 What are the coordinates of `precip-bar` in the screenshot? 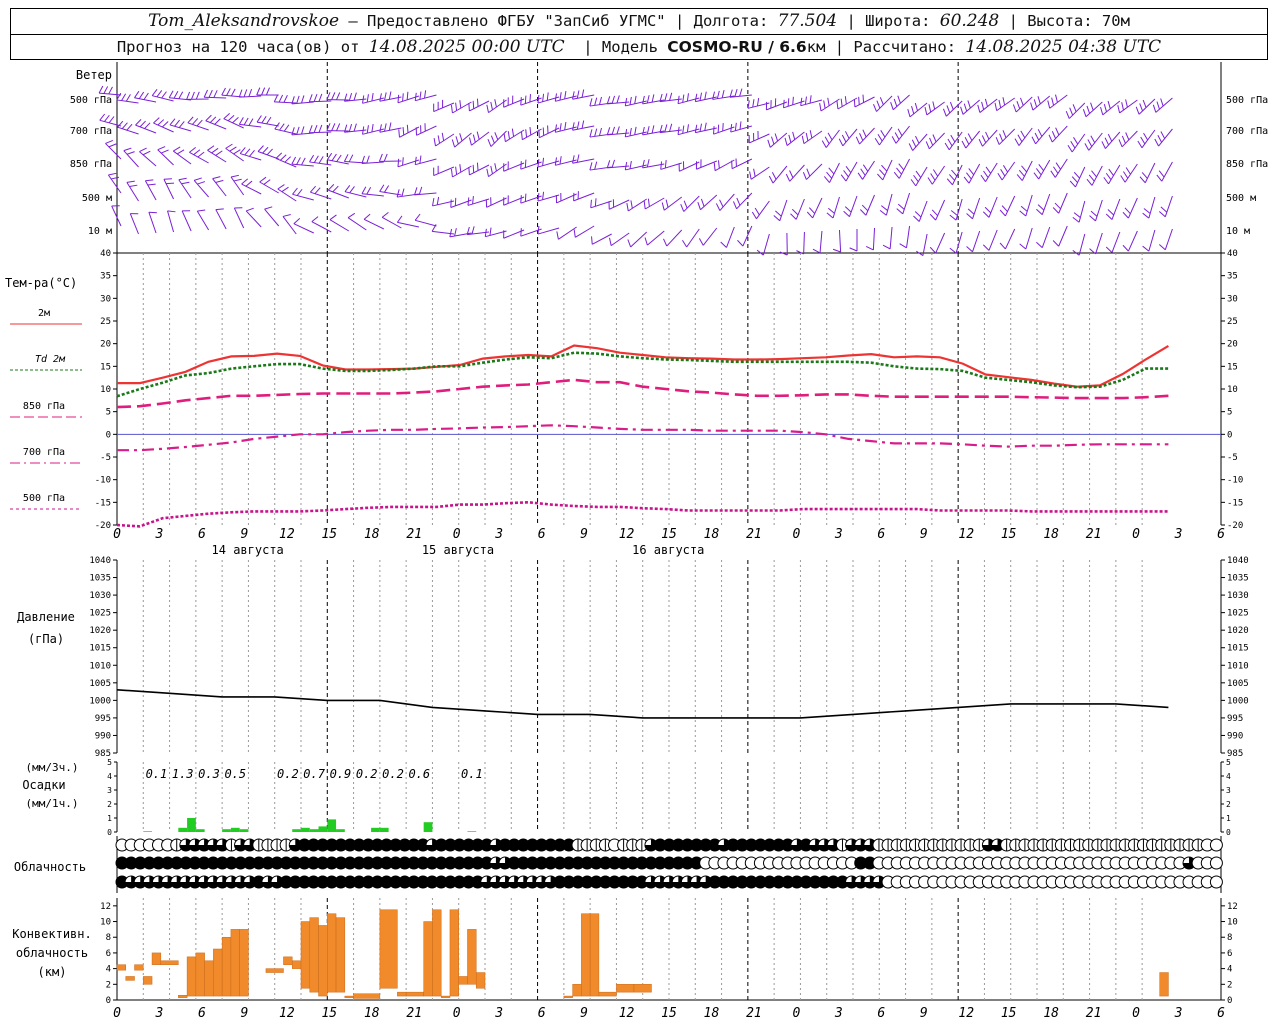 It's located at (428, 827).